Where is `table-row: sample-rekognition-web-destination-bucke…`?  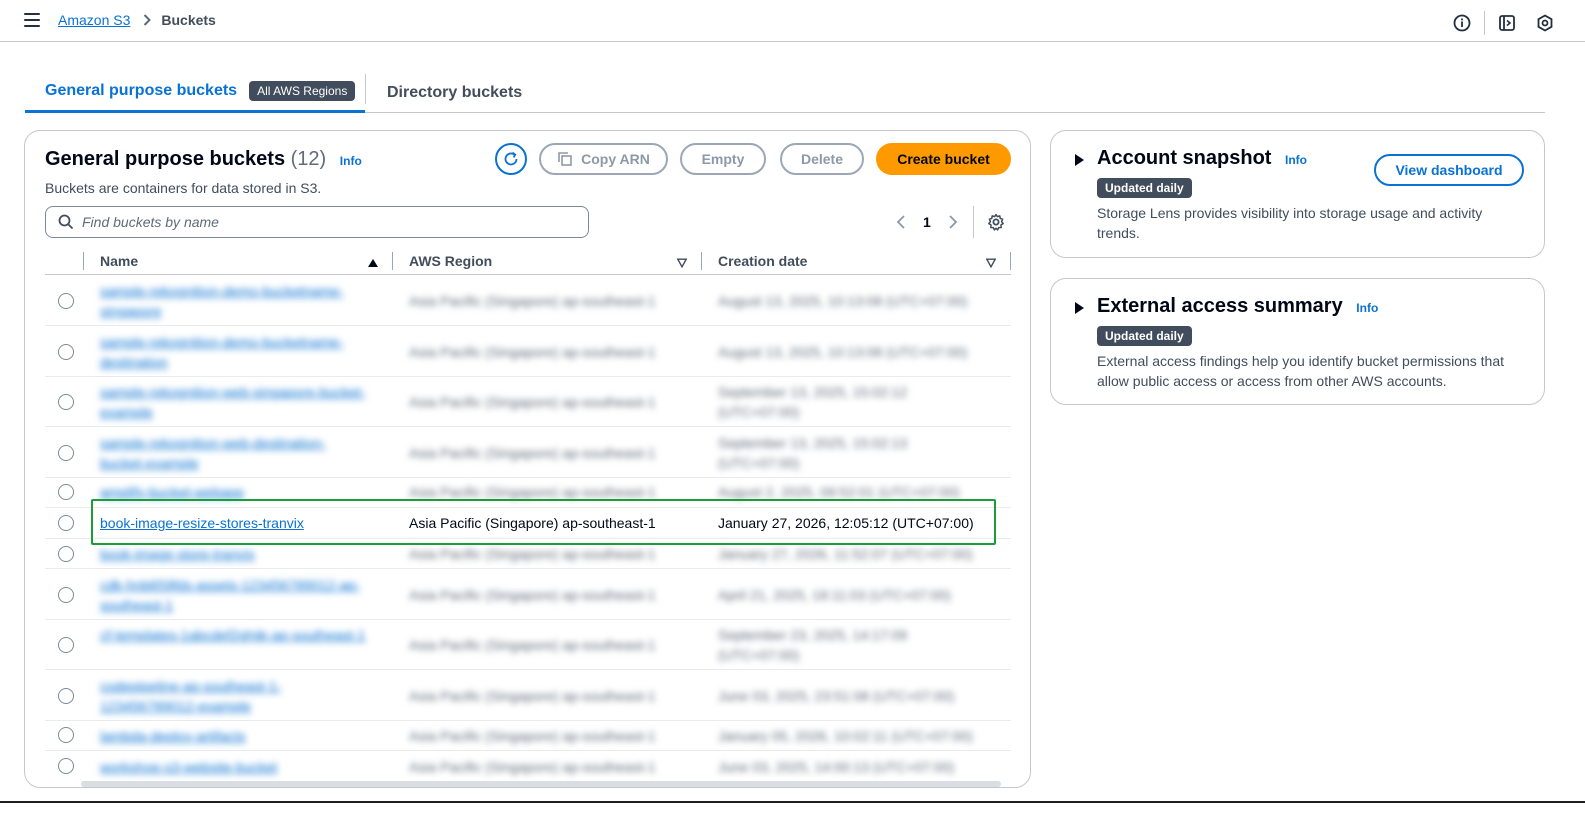 table-row: sample-rekognition-web-destination-bucke… is located at coordinates (528, 452).